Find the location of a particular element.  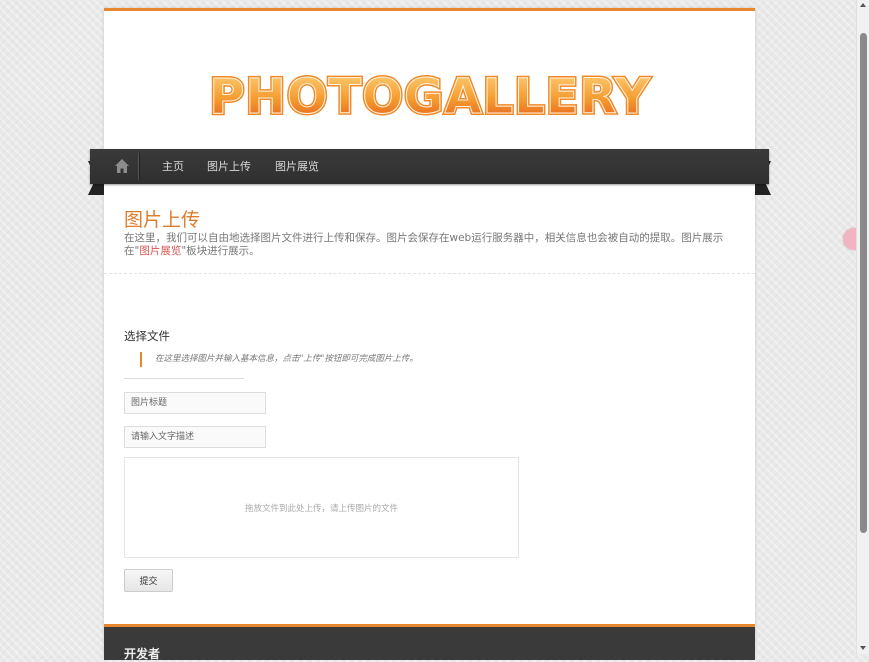

vertical-scrollbar is located at coordinates (862, 327).